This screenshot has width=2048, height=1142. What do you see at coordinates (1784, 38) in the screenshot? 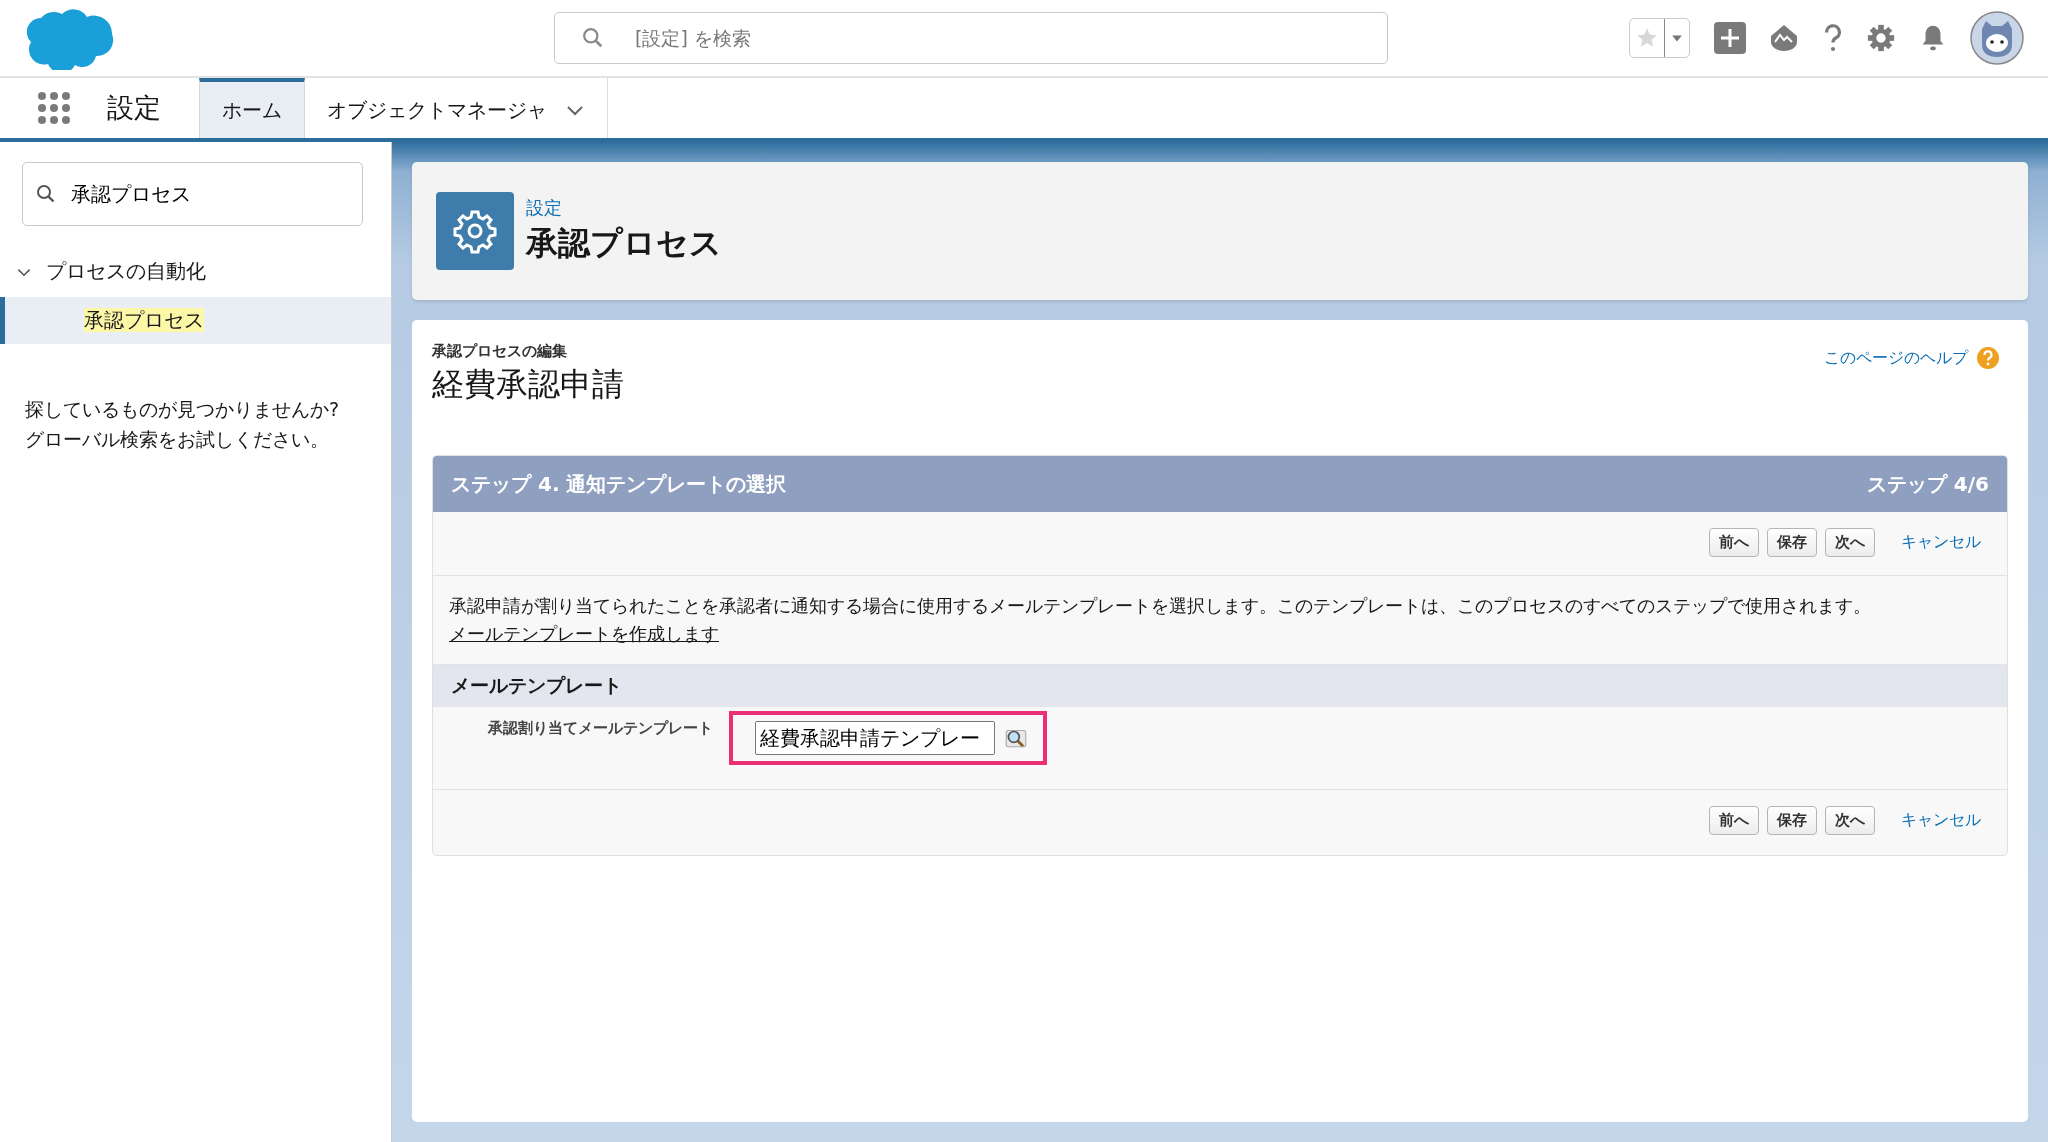
I see `mountain-icon` at bounding box center [1784, 38].